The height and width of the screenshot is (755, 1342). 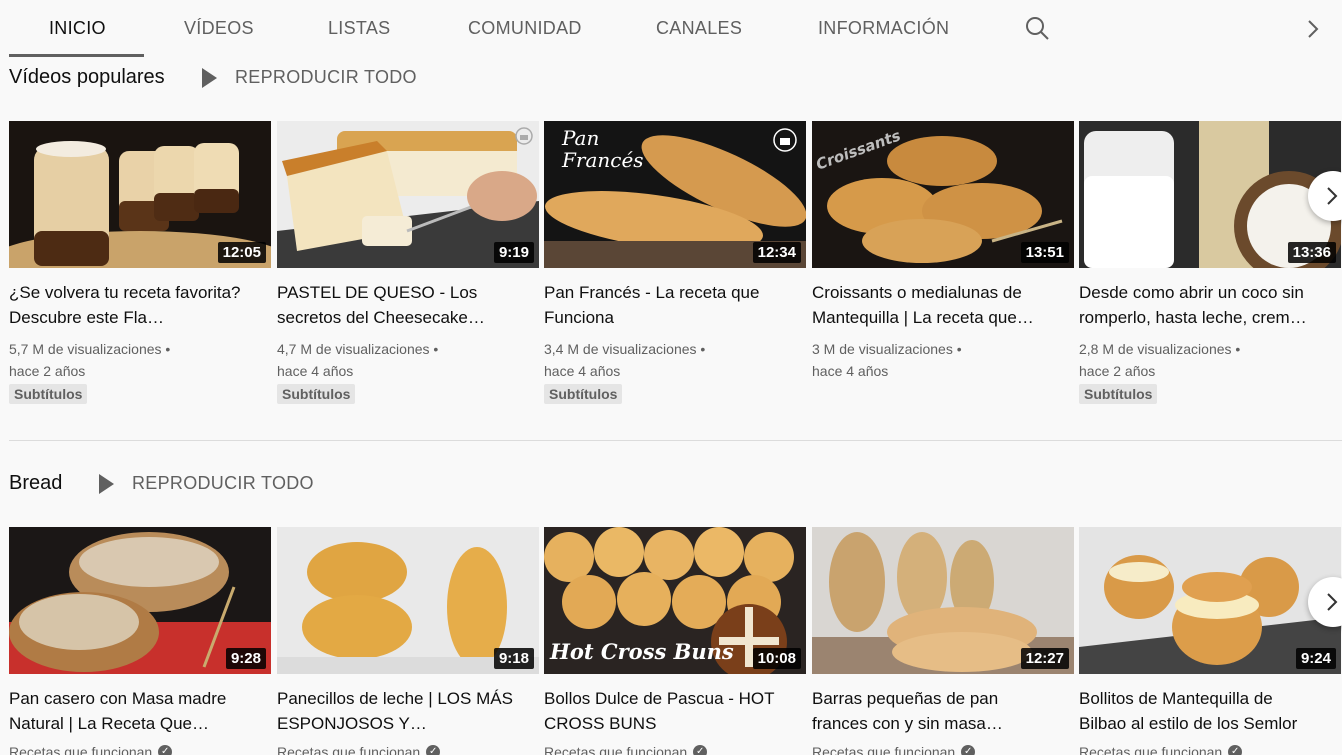 I want to click on tab-comunidad: COMUNIDAD, so click(x=525, y=28).